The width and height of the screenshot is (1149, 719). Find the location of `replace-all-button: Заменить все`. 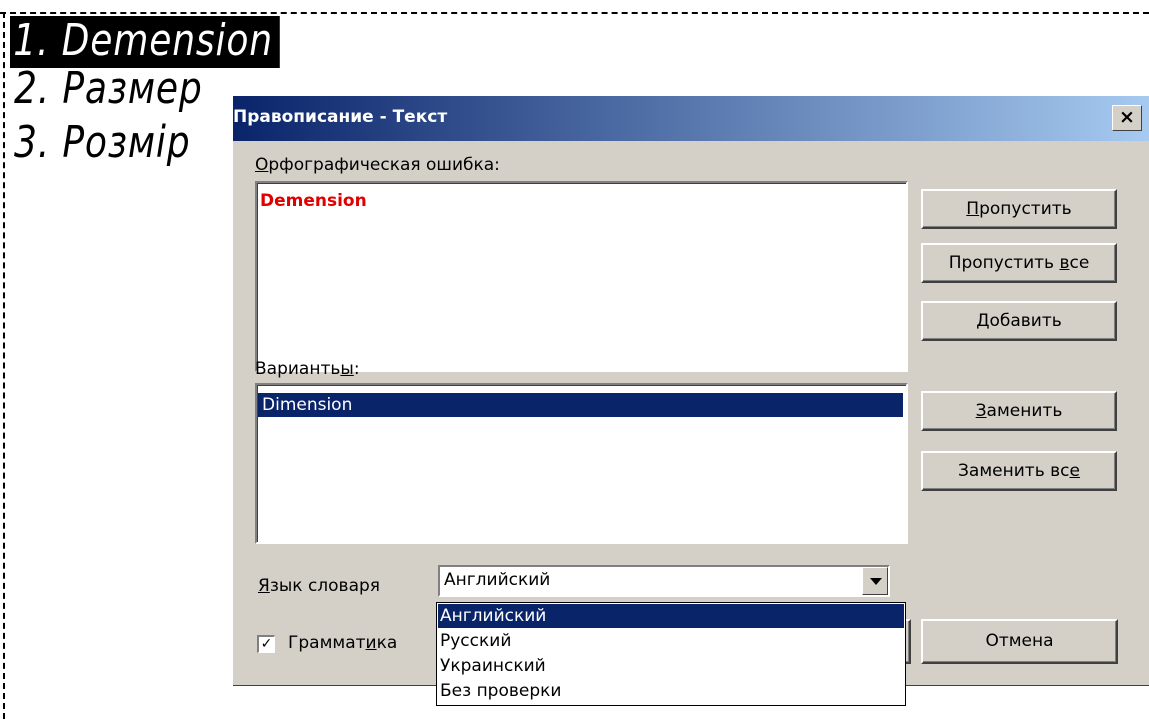

replace-all-button: Заменить все is located at coordinates (1019, 471).